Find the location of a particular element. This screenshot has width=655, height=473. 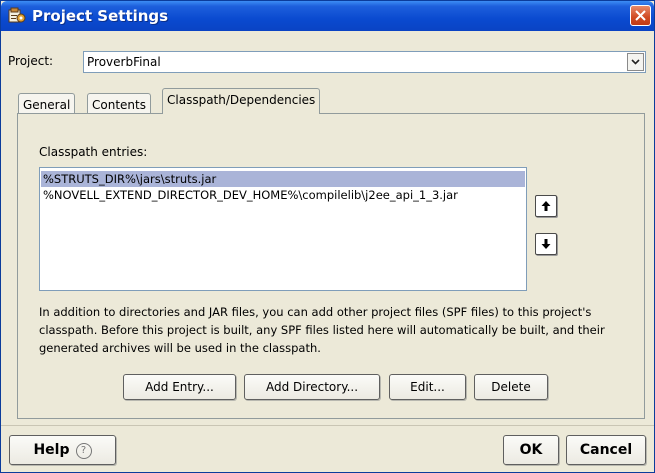

classpath-entries-label: Classpath entries: is located at coordinates (93, 152).